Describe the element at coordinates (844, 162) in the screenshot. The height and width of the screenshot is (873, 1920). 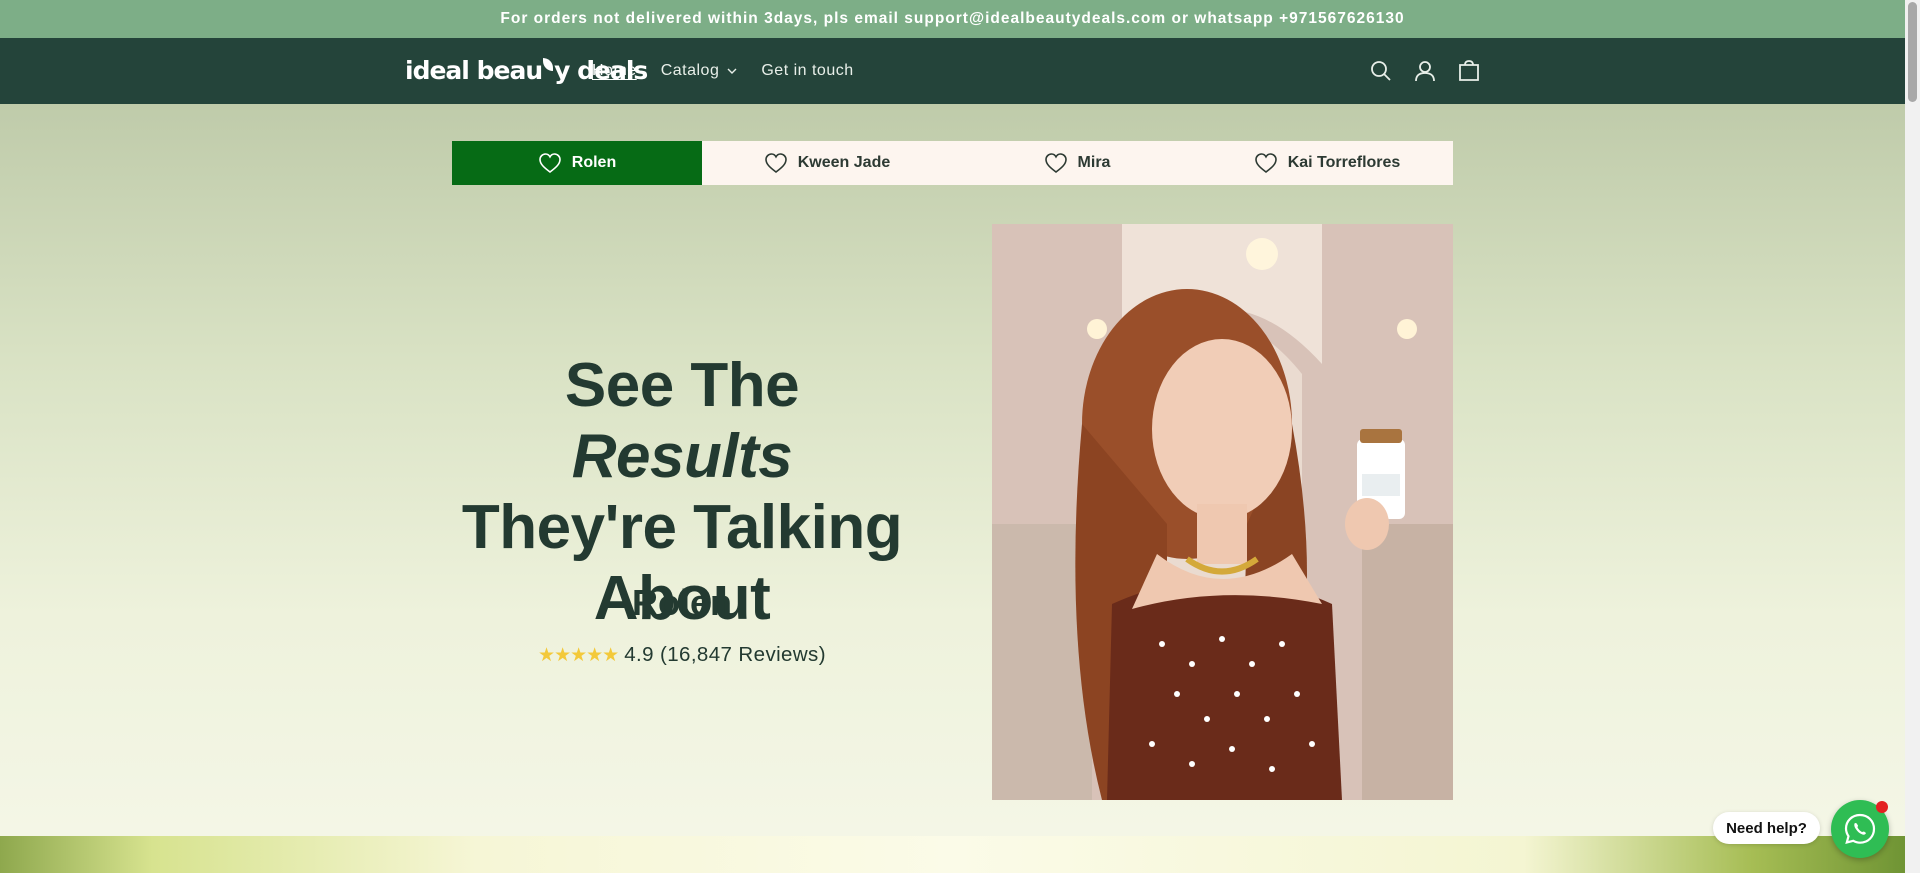
I see `tab-label: Kween Jade` at that location.